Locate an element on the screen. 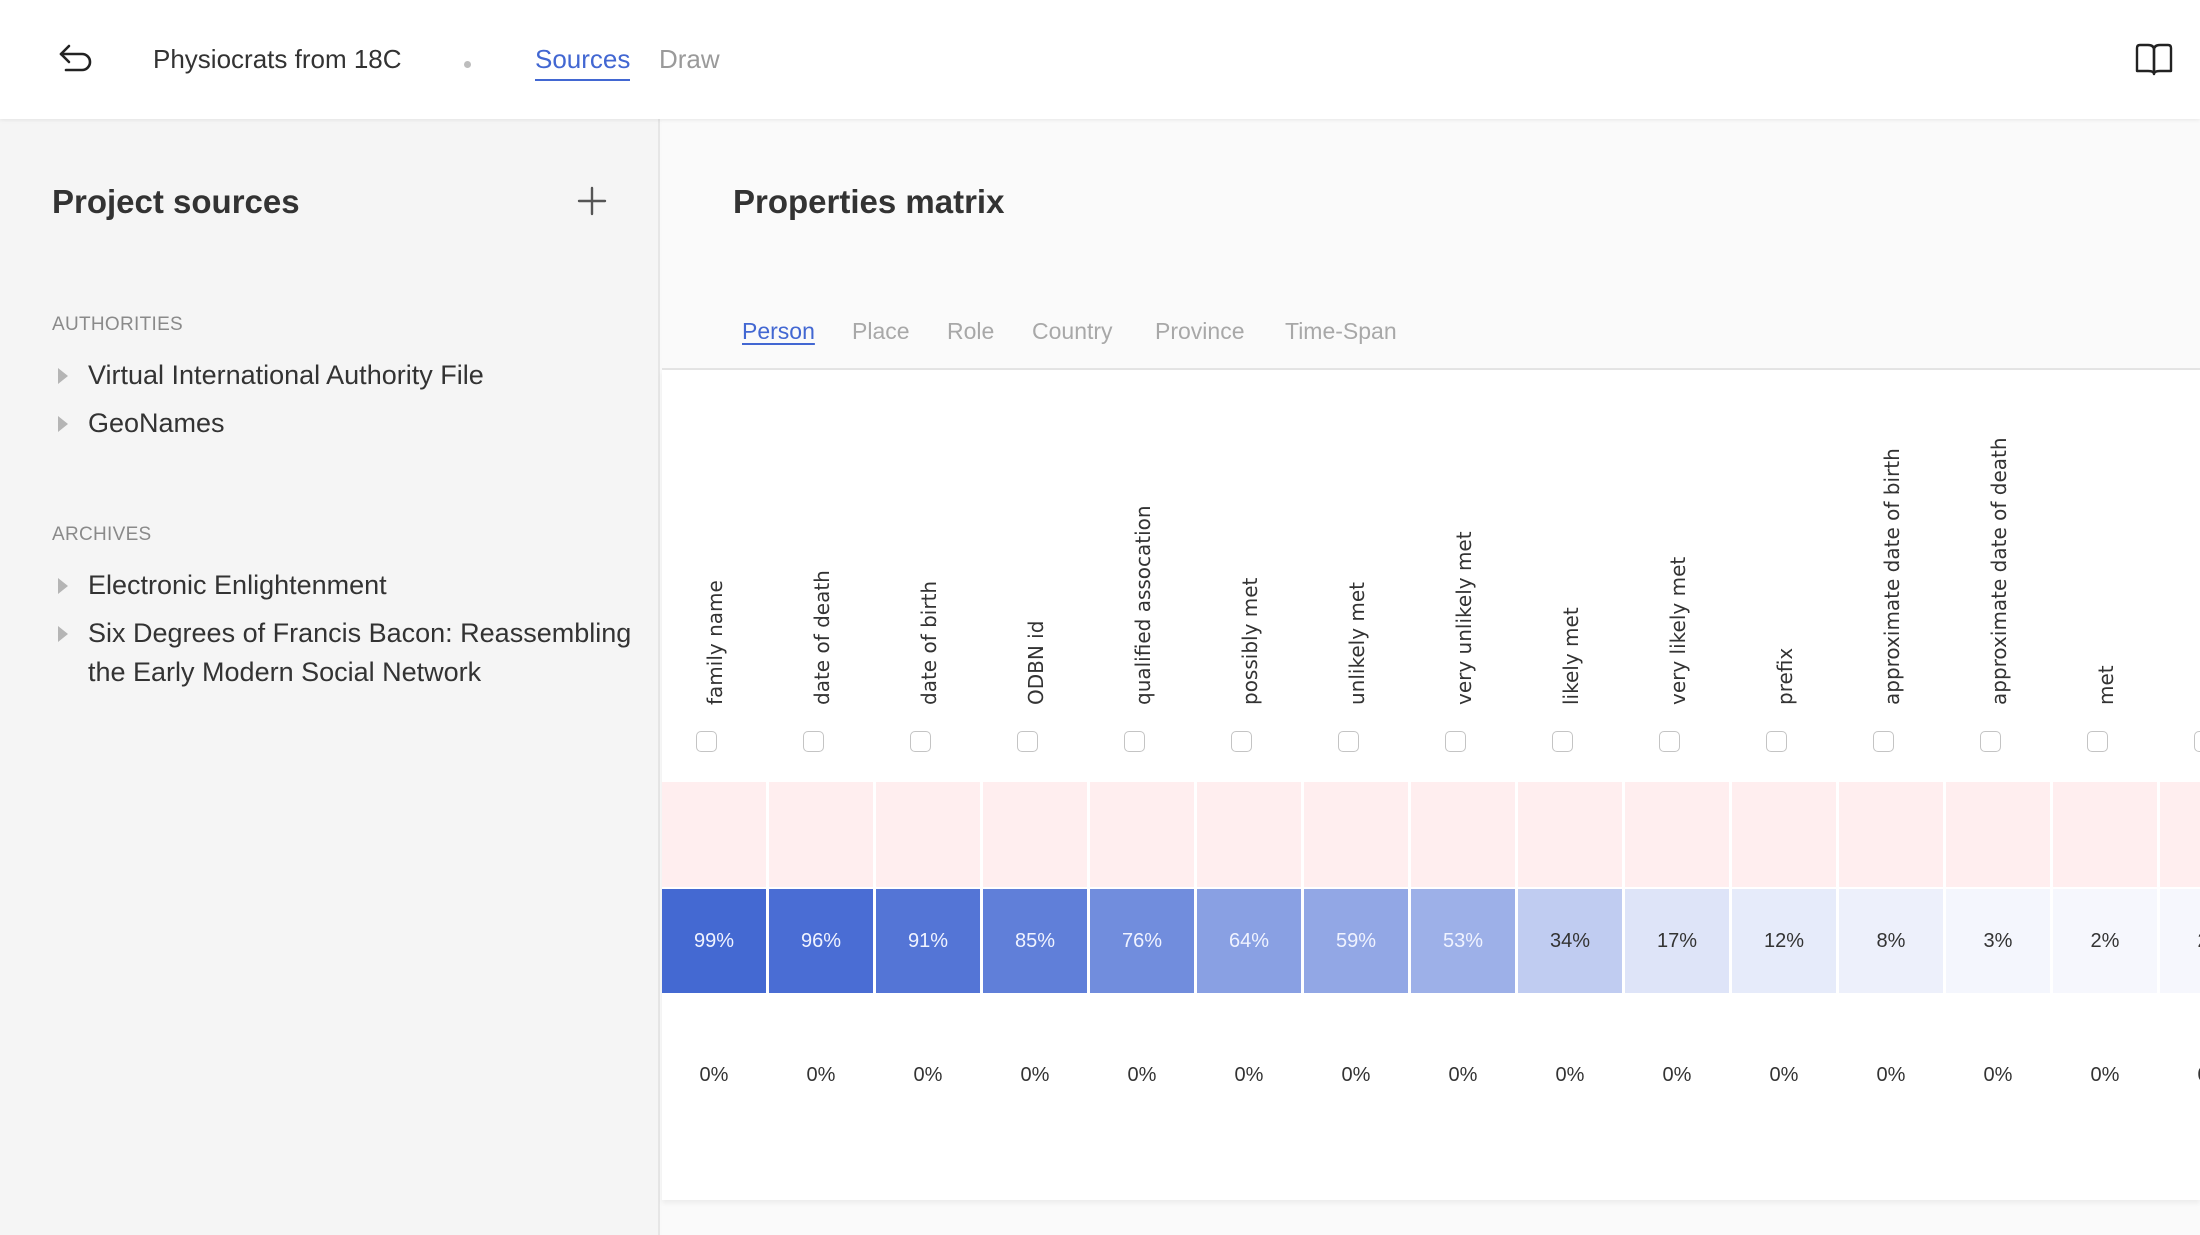  matrix-column: date of birth 91% 0% is located at coordinates (929, 785).